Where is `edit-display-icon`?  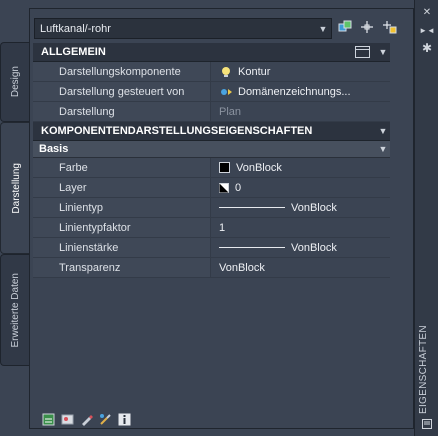
edit-display-icon is located at coordinates (105, 419).